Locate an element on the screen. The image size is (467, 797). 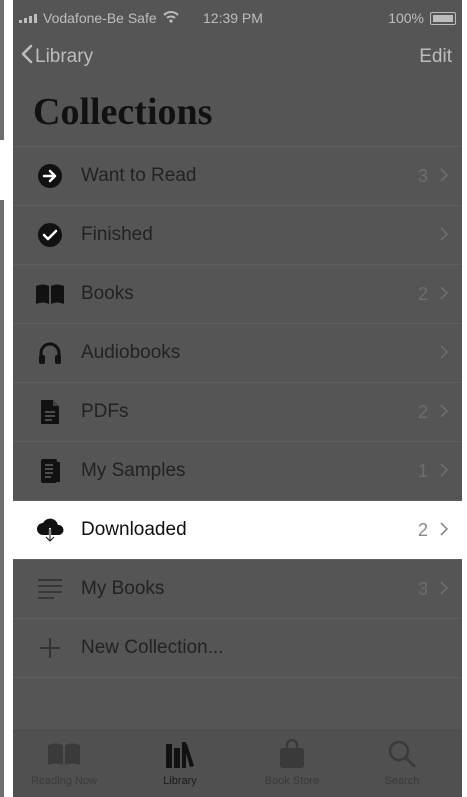
tab-reading-now: Reading Now is located at coordinates (64, 763).